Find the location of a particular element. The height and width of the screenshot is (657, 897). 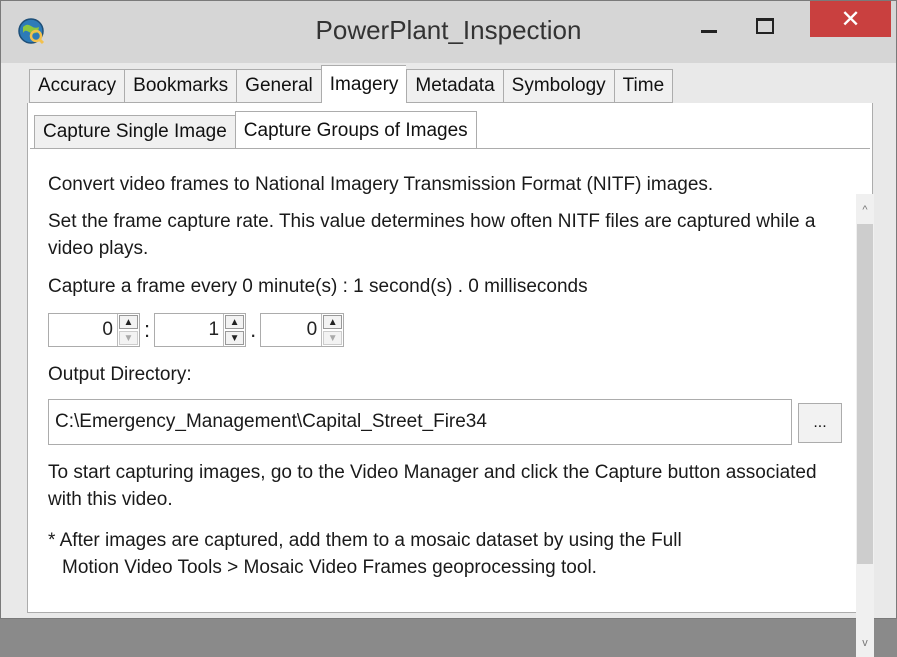

seconds-up-icon: ▲ is located at coordinates (235, 322).